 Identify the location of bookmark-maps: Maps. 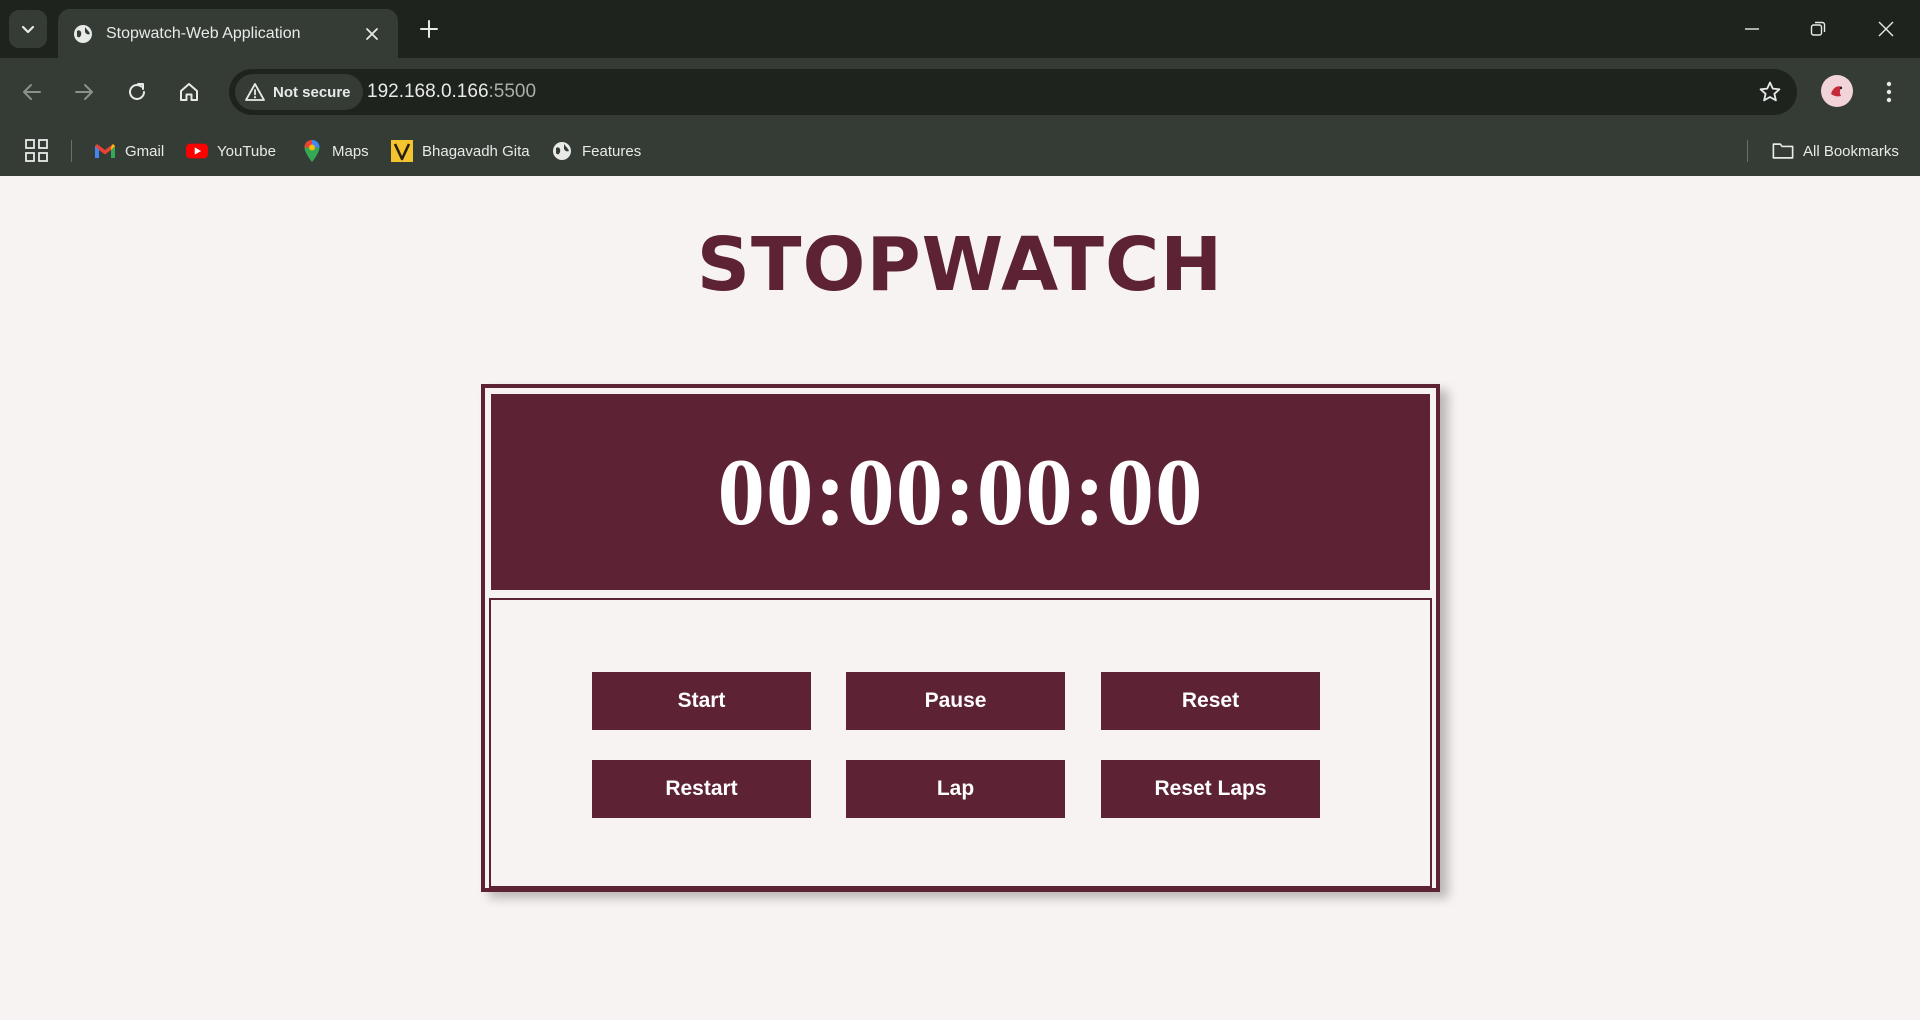
(335, 151).